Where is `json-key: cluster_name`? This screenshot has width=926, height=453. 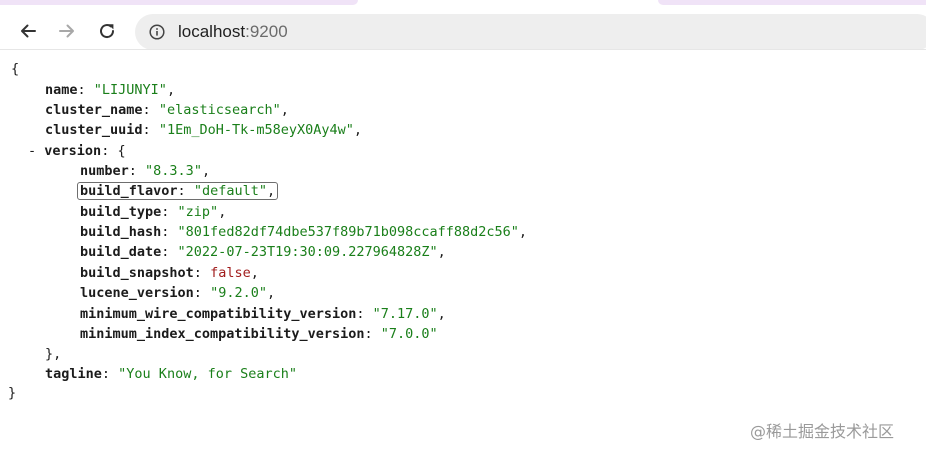
json-key: cluster_name is located at coordinates (94, 110).